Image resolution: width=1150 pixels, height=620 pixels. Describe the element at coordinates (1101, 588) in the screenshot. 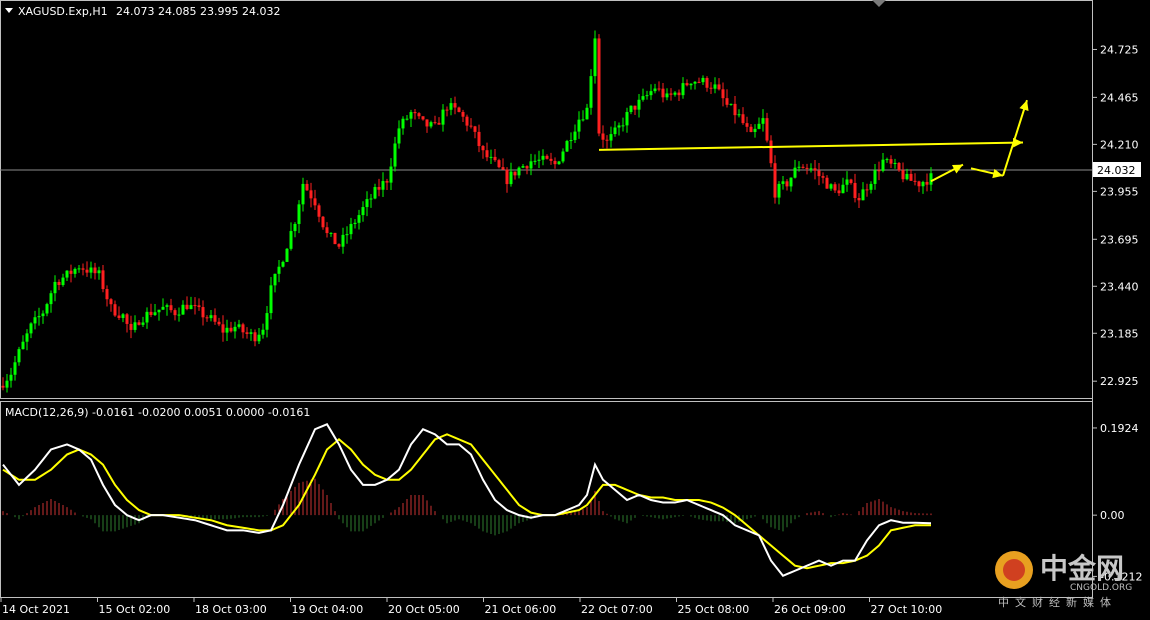

I see `watermark-site: CNGOLD.ORG` at that location.